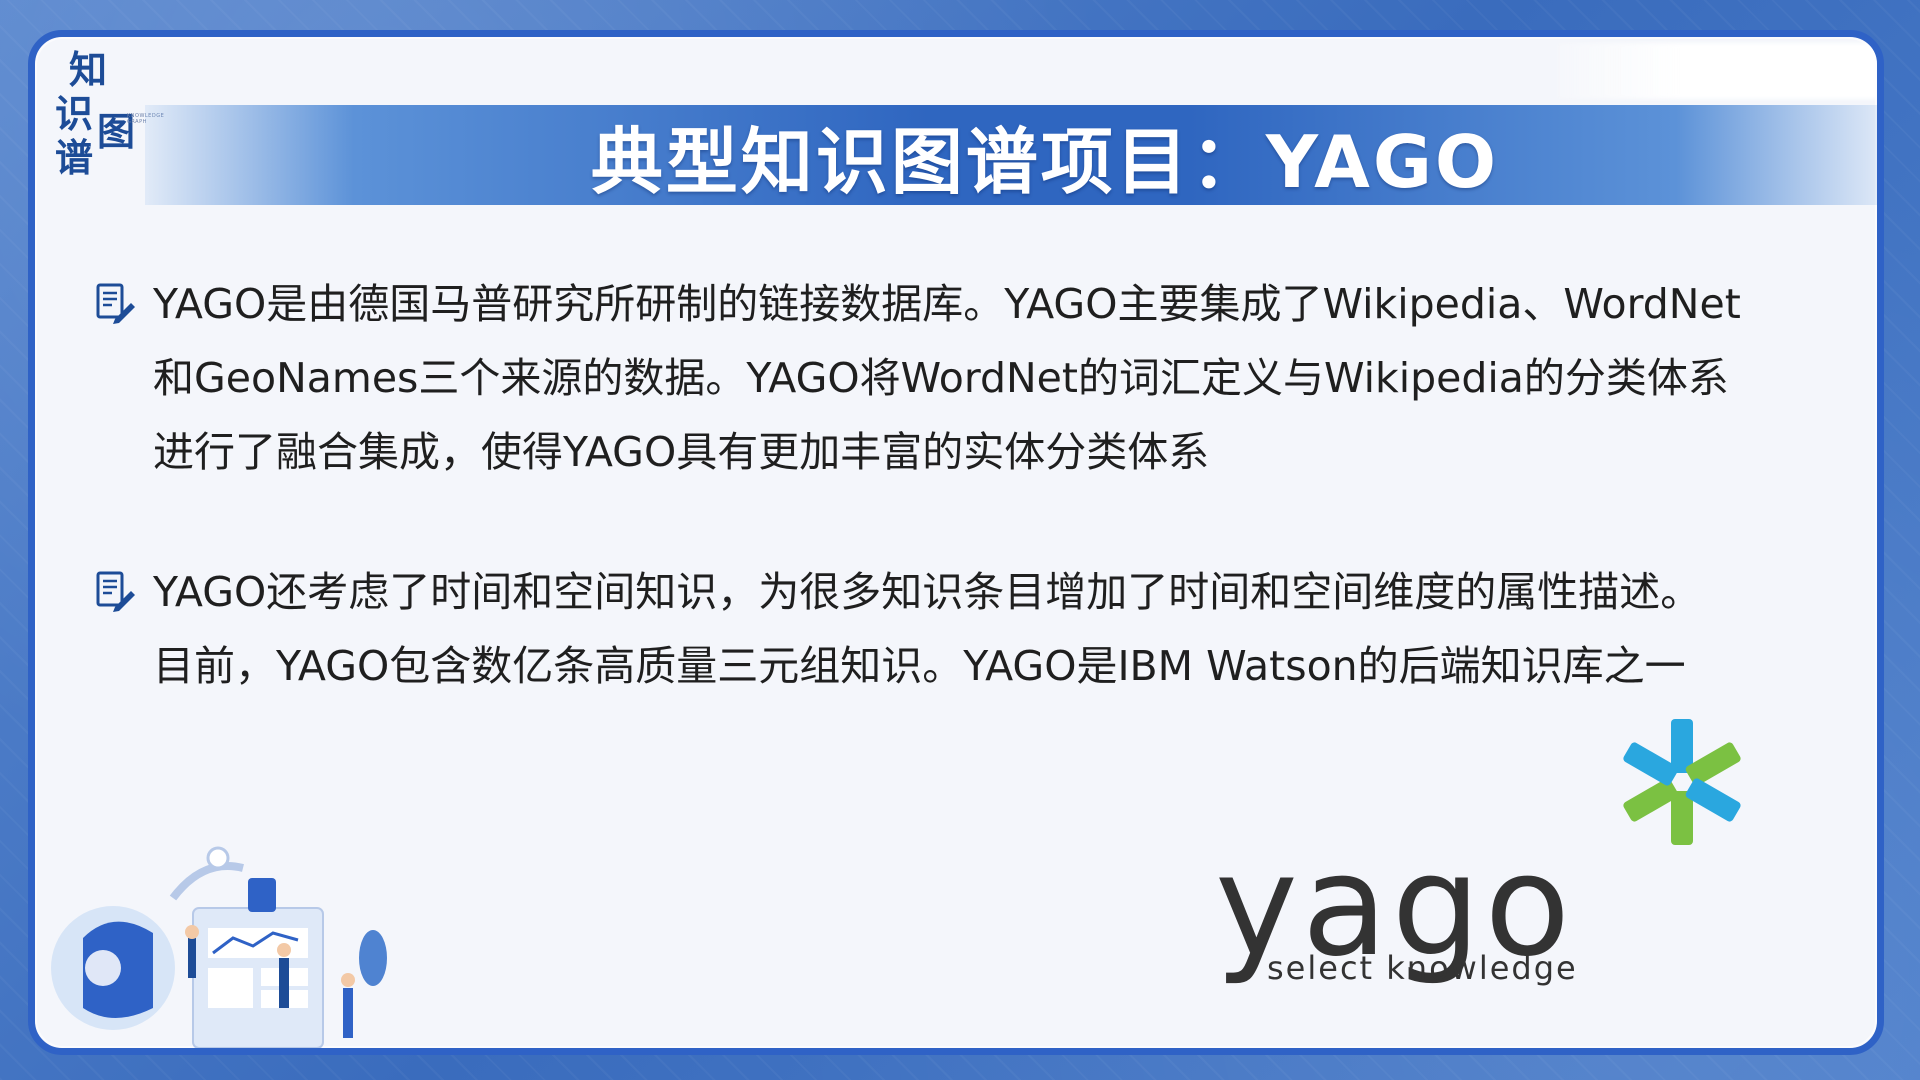 The width and height of the screenshot is (1920, 1080). Describe the element at coordinates (1495, 852) in the screenshot. I see `yago-logo: yago select knowledge` at that location.